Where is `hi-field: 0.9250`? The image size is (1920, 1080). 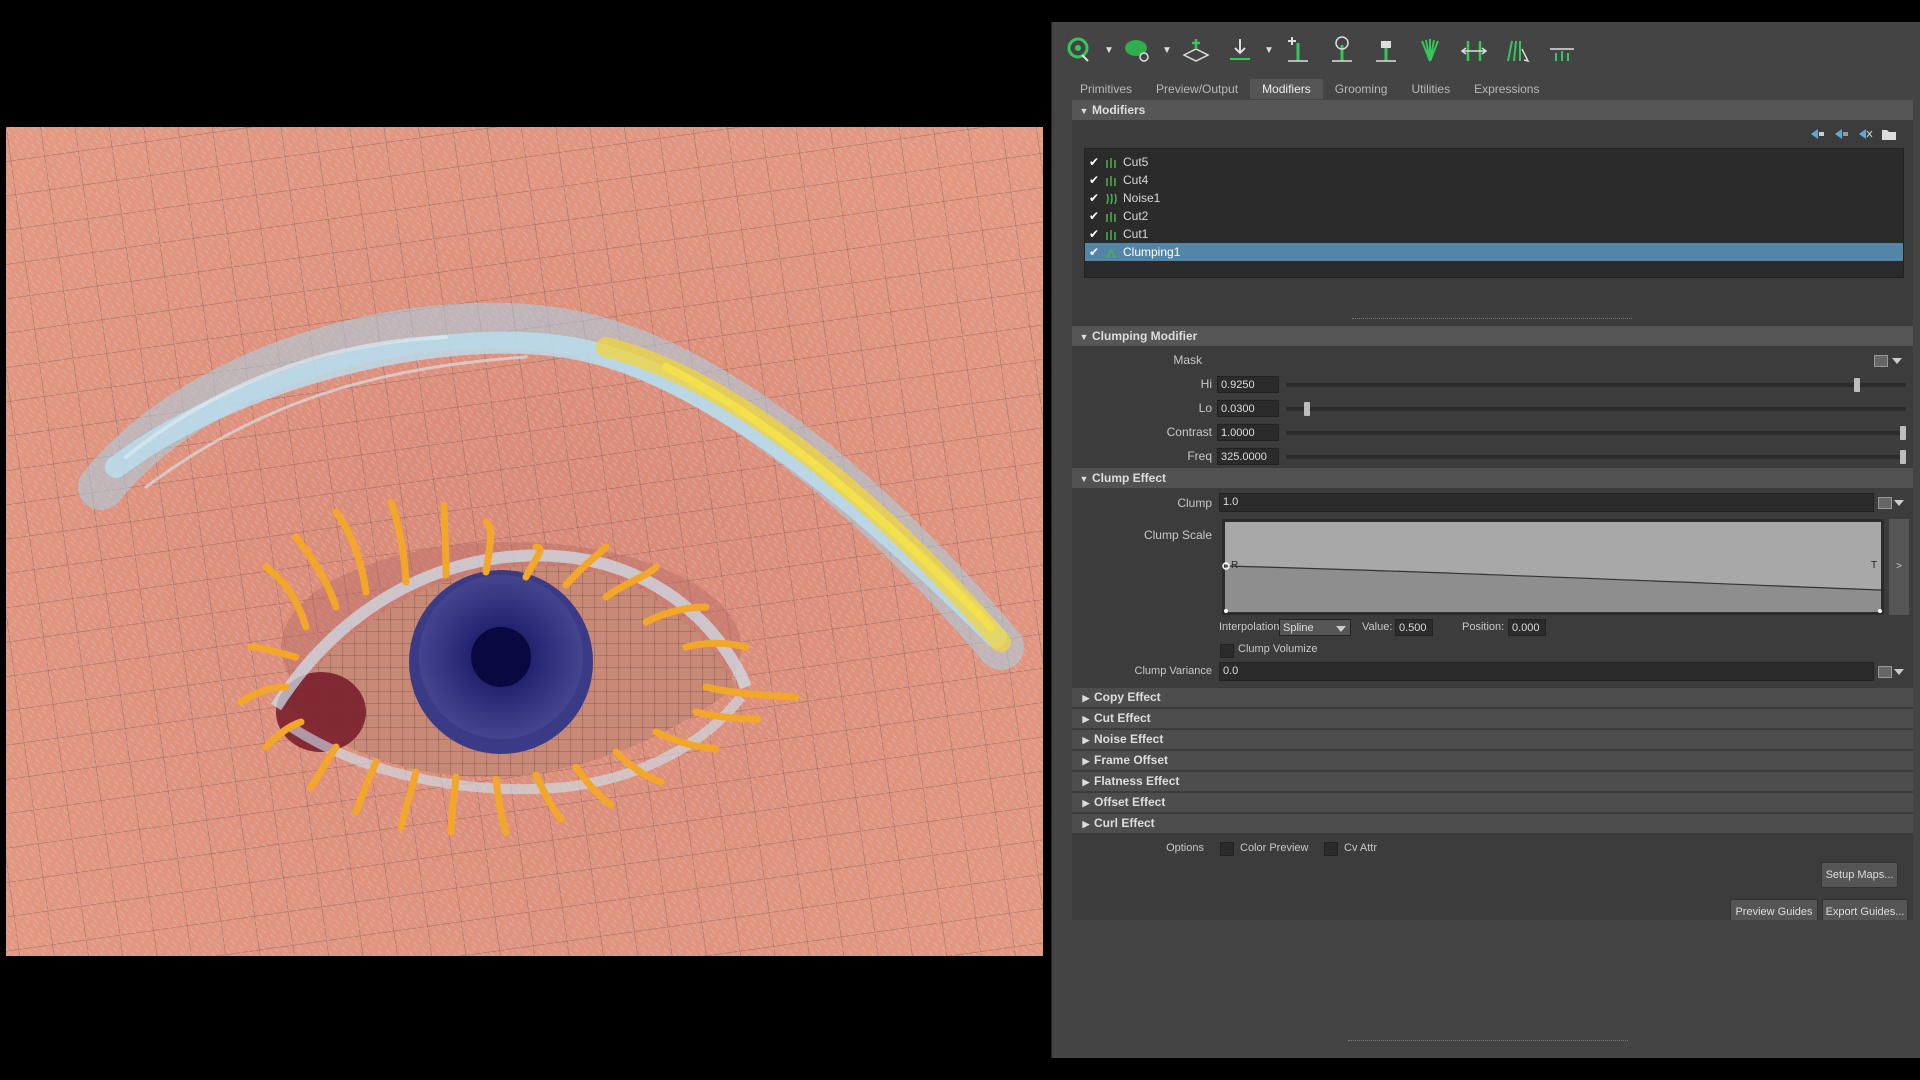
hi-field: 0.9250 is located at coordinates (1248, 384).